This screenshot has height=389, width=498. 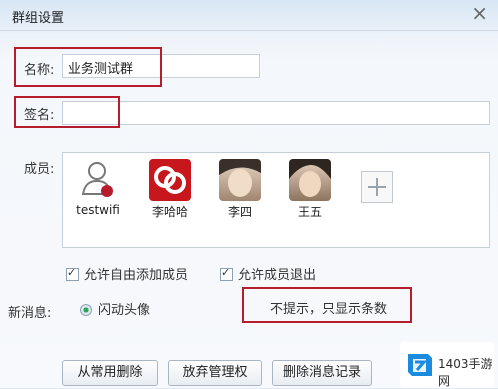 I want to click on member-testwifi: testwifi, so click(x=98, y=188).